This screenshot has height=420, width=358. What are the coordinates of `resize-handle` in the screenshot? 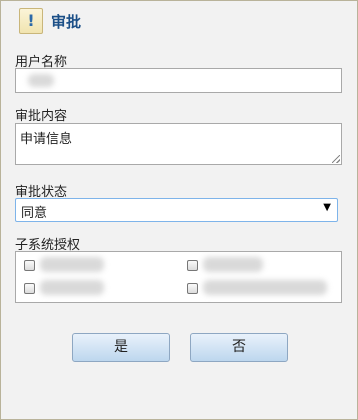 It's located at (336, 159).